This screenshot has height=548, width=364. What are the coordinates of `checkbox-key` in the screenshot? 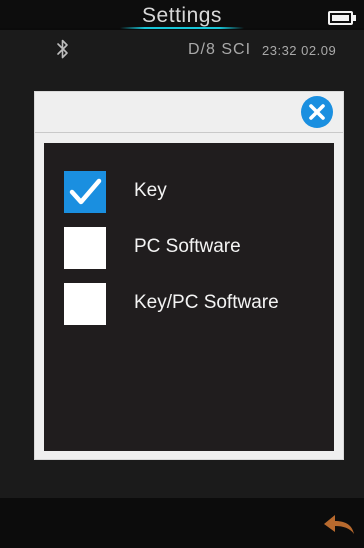 It's located at (85, 192).